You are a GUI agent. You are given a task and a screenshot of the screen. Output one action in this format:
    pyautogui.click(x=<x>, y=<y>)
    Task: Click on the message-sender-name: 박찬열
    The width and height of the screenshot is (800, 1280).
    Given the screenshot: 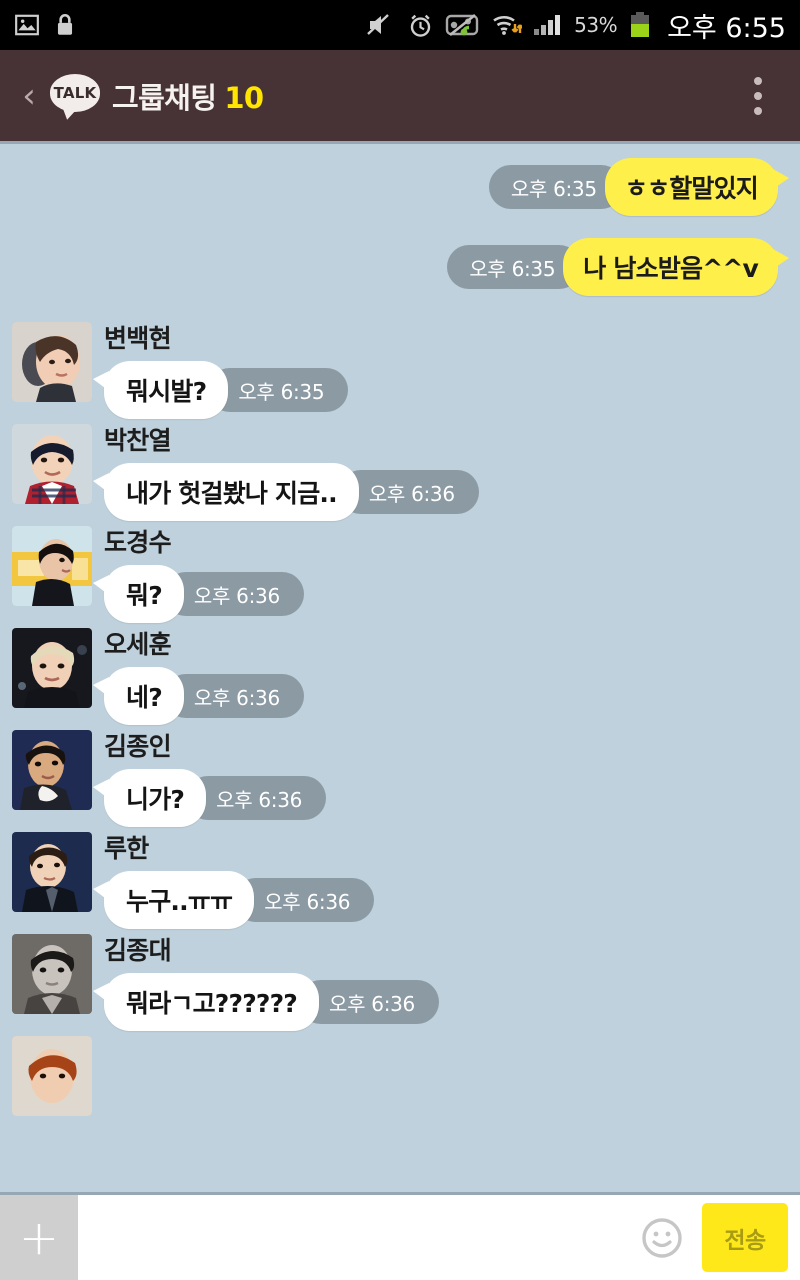 What is the action you would take?
    pyautogui.click(x=138, y=440)
    